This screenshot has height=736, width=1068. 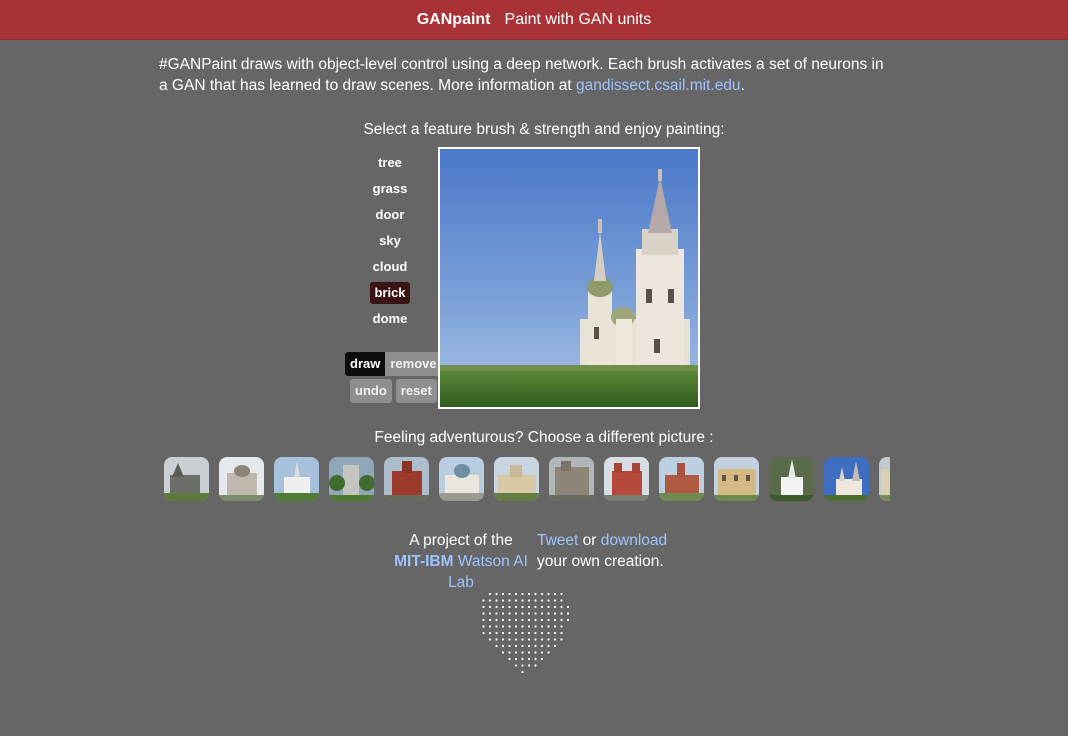 I want to click on brush-list: tree grass door sky cloud brick dome, so click(x=390, y=241).